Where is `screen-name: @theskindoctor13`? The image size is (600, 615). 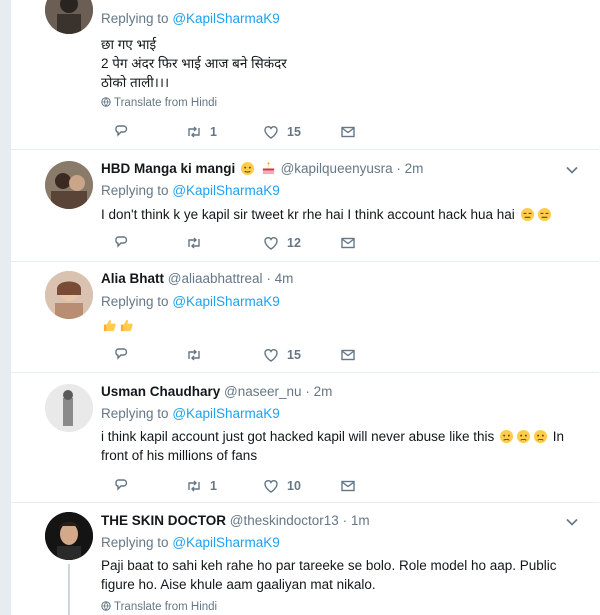
screen-name: @theskindoctor13 is located at coordinates (284, 520).